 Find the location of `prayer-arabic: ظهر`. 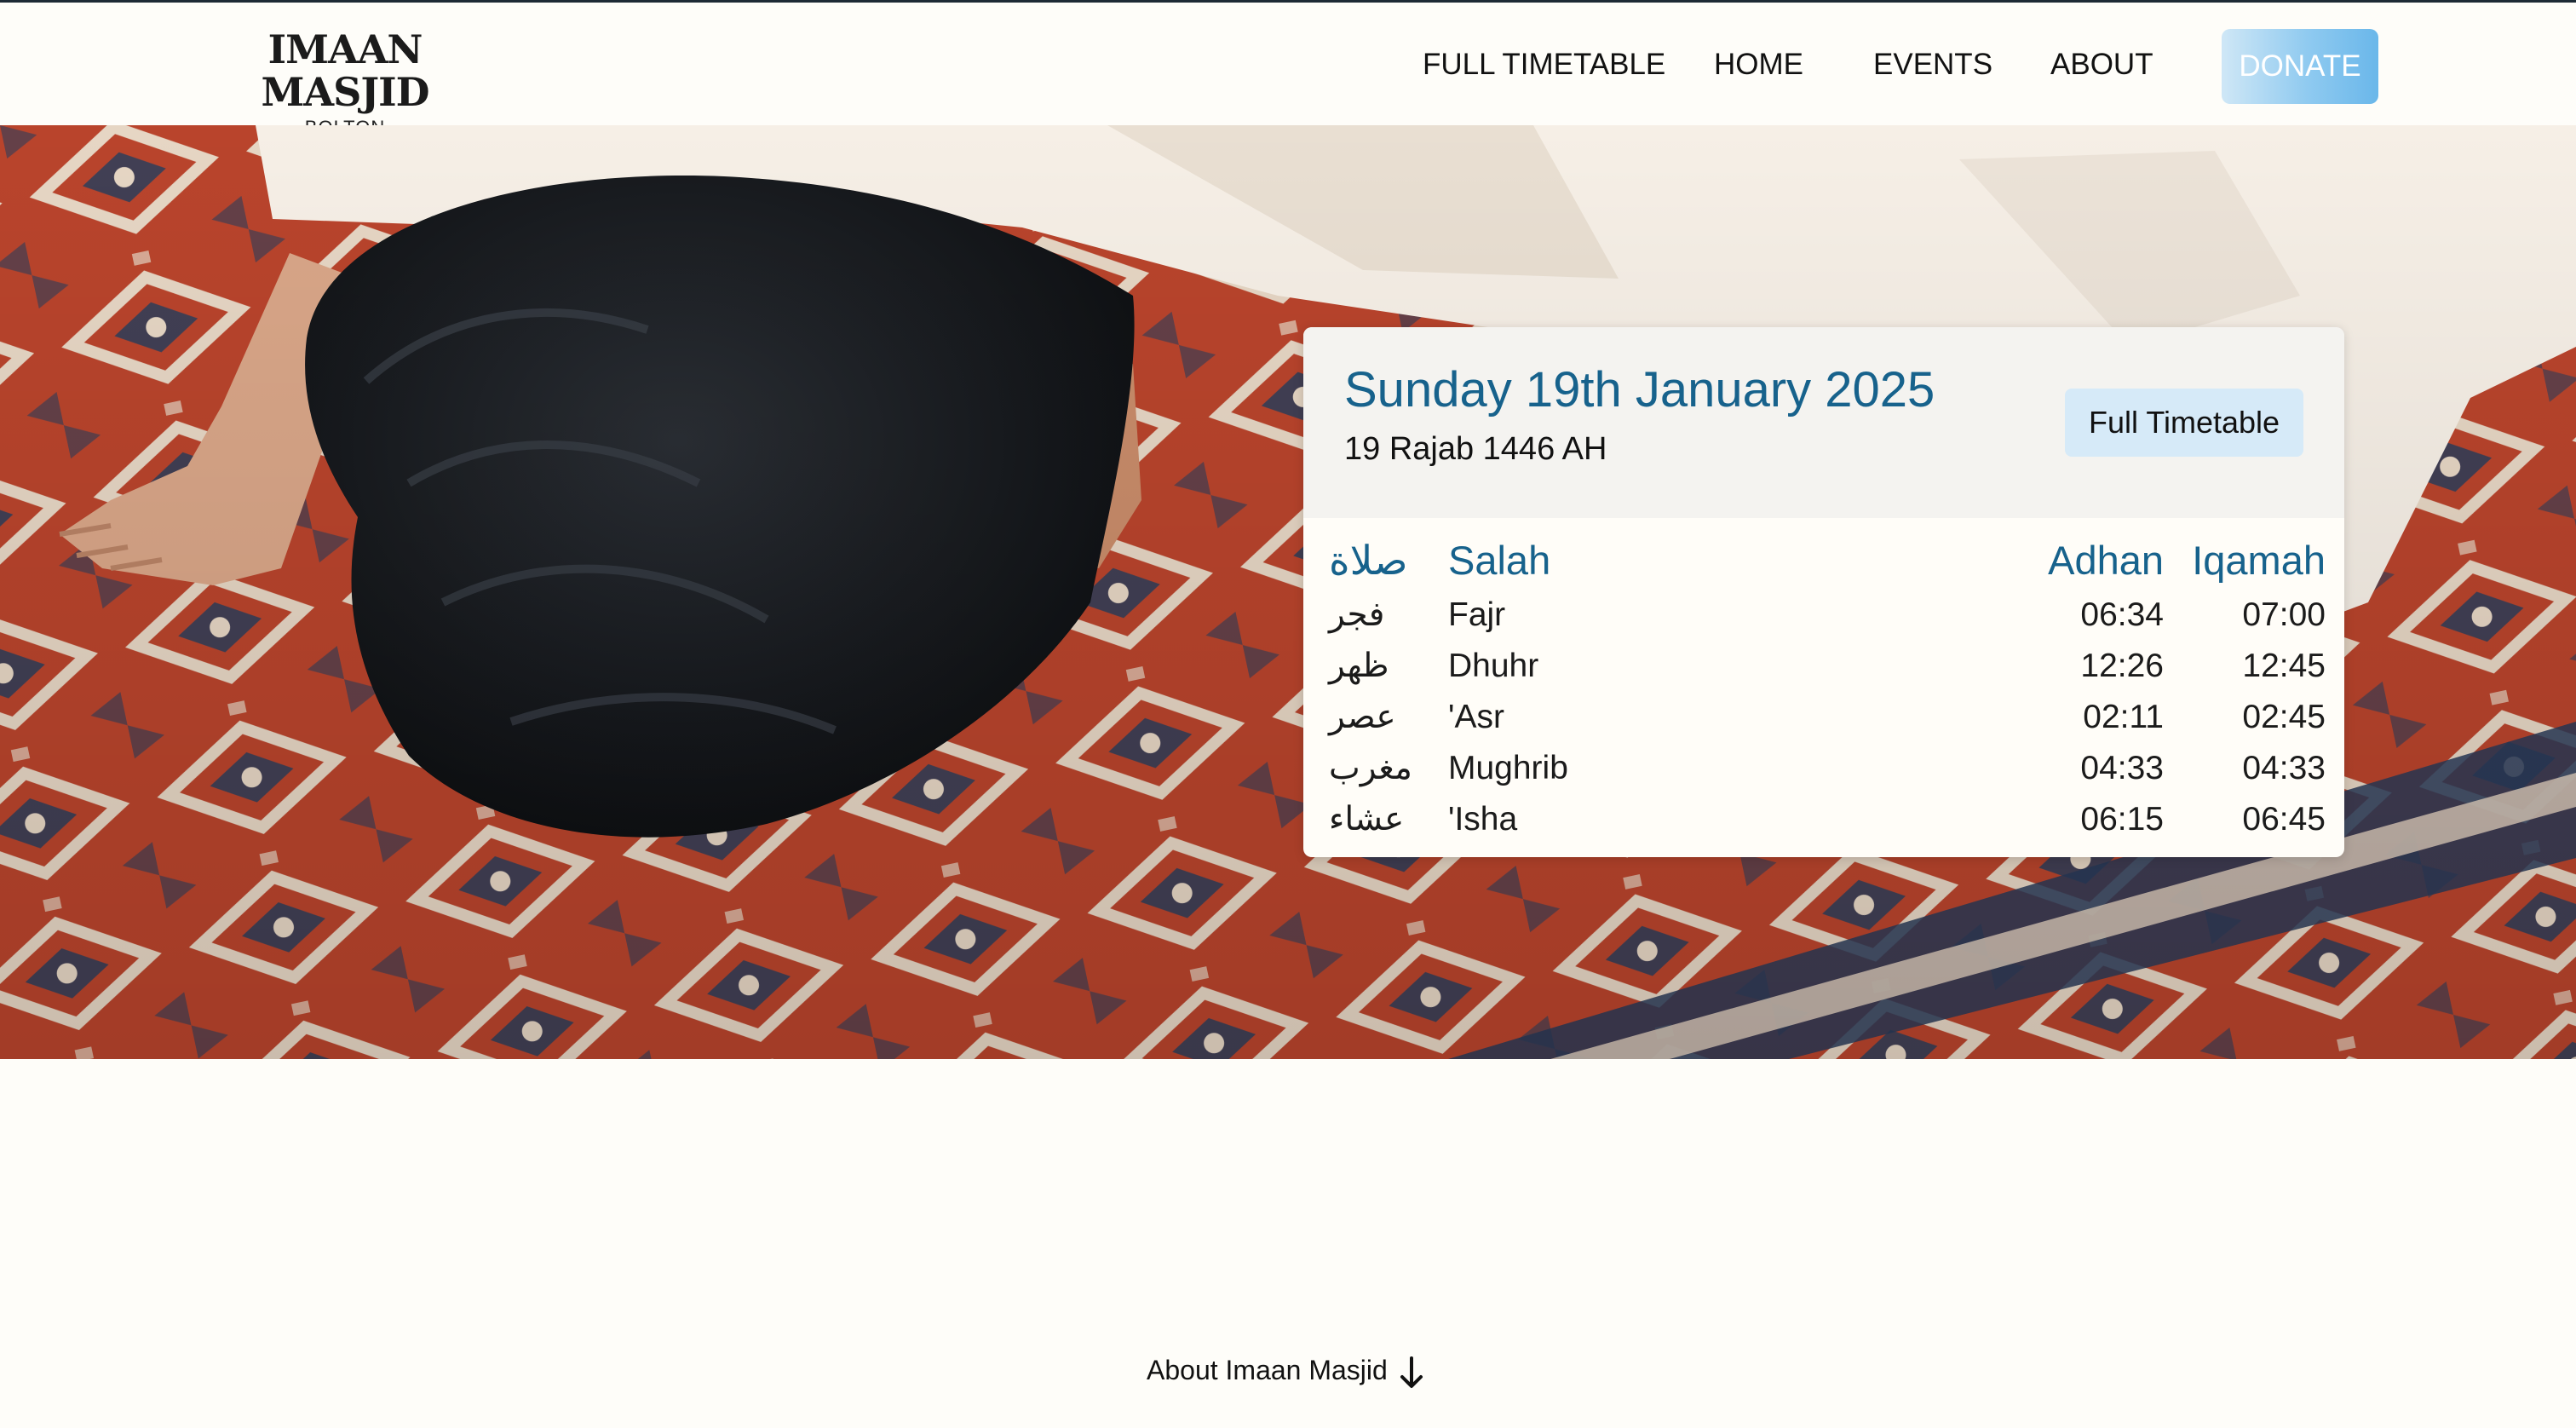

prayer-arabic: ظهر is located at coordinates (1359, 666).